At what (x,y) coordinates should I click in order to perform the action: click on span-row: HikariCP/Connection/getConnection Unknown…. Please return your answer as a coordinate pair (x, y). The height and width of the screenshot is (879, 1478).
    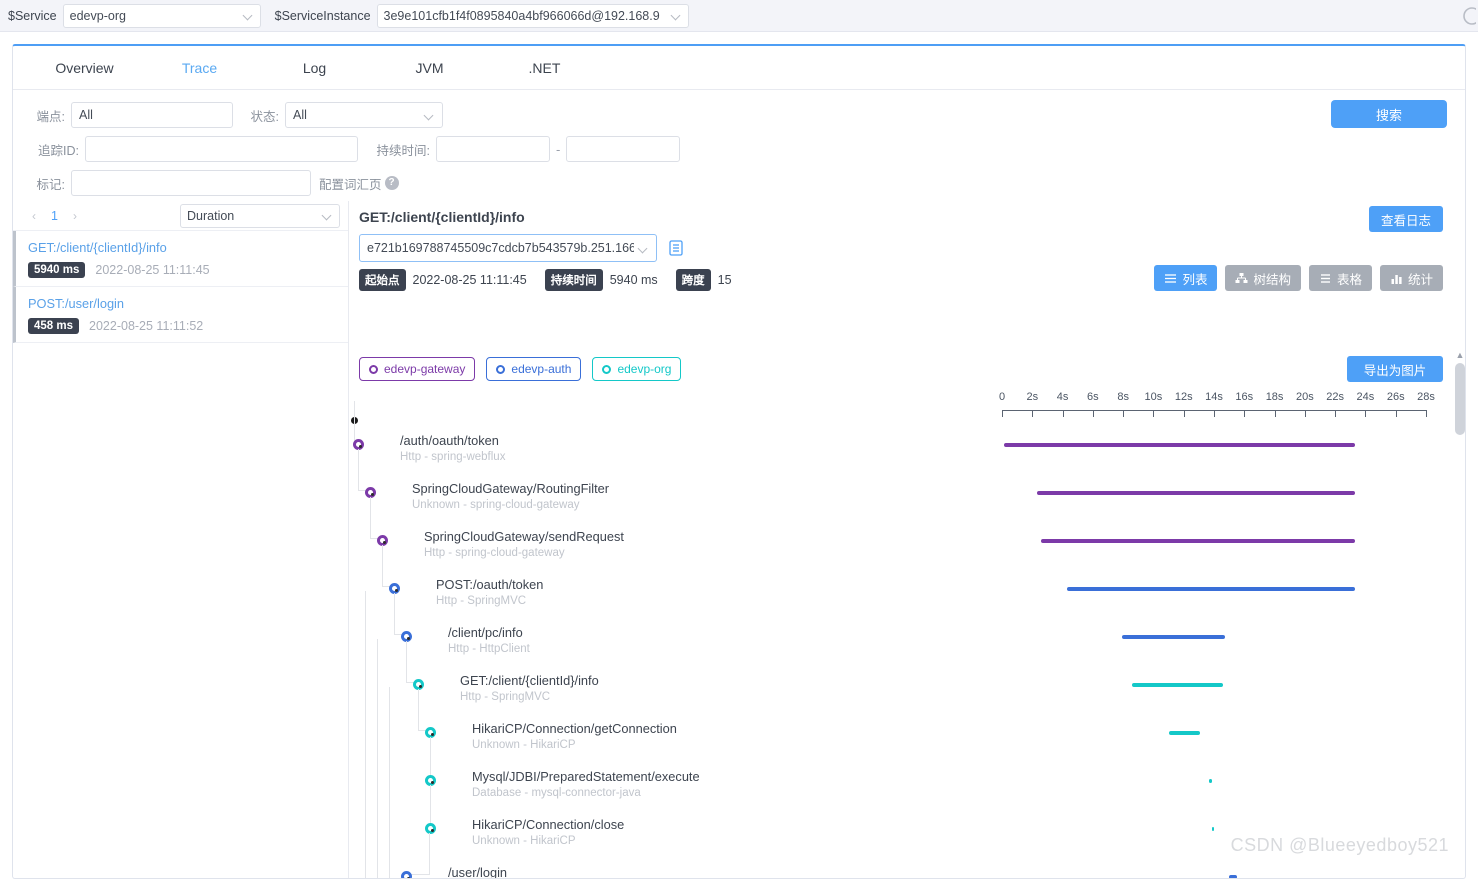
    Looking at the image, I should click on (907, 726).